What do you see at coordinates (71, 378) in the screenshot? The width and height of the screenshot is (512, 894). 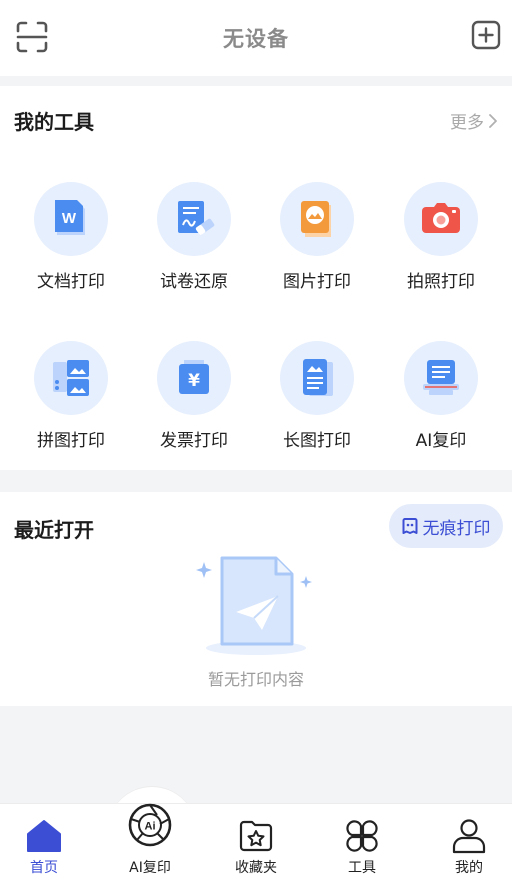 I see `collage-icon` at bounding box center [71, 378].